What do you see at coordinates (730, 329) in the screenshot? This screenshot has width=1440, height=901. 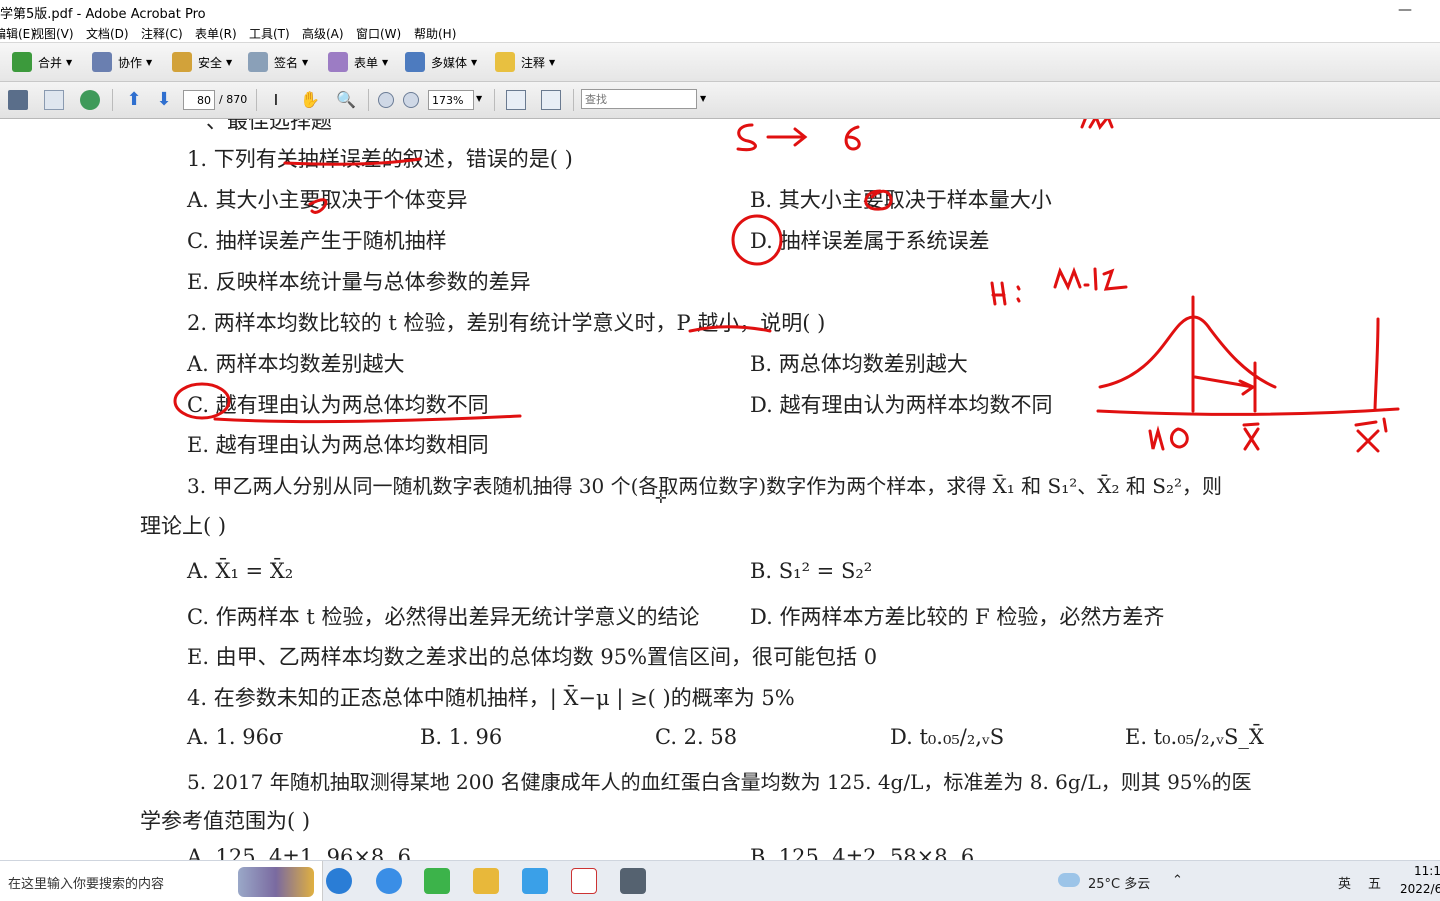 I see `ink-underline-p` at bounding box center [730, 329].